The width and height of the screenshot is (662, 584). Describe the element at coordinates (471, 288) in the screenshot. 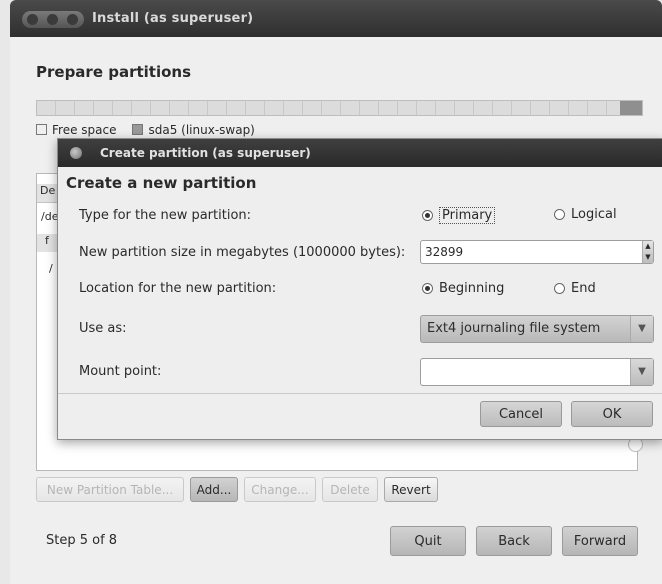

I see `location-beginning-label: Beginning` at that location.